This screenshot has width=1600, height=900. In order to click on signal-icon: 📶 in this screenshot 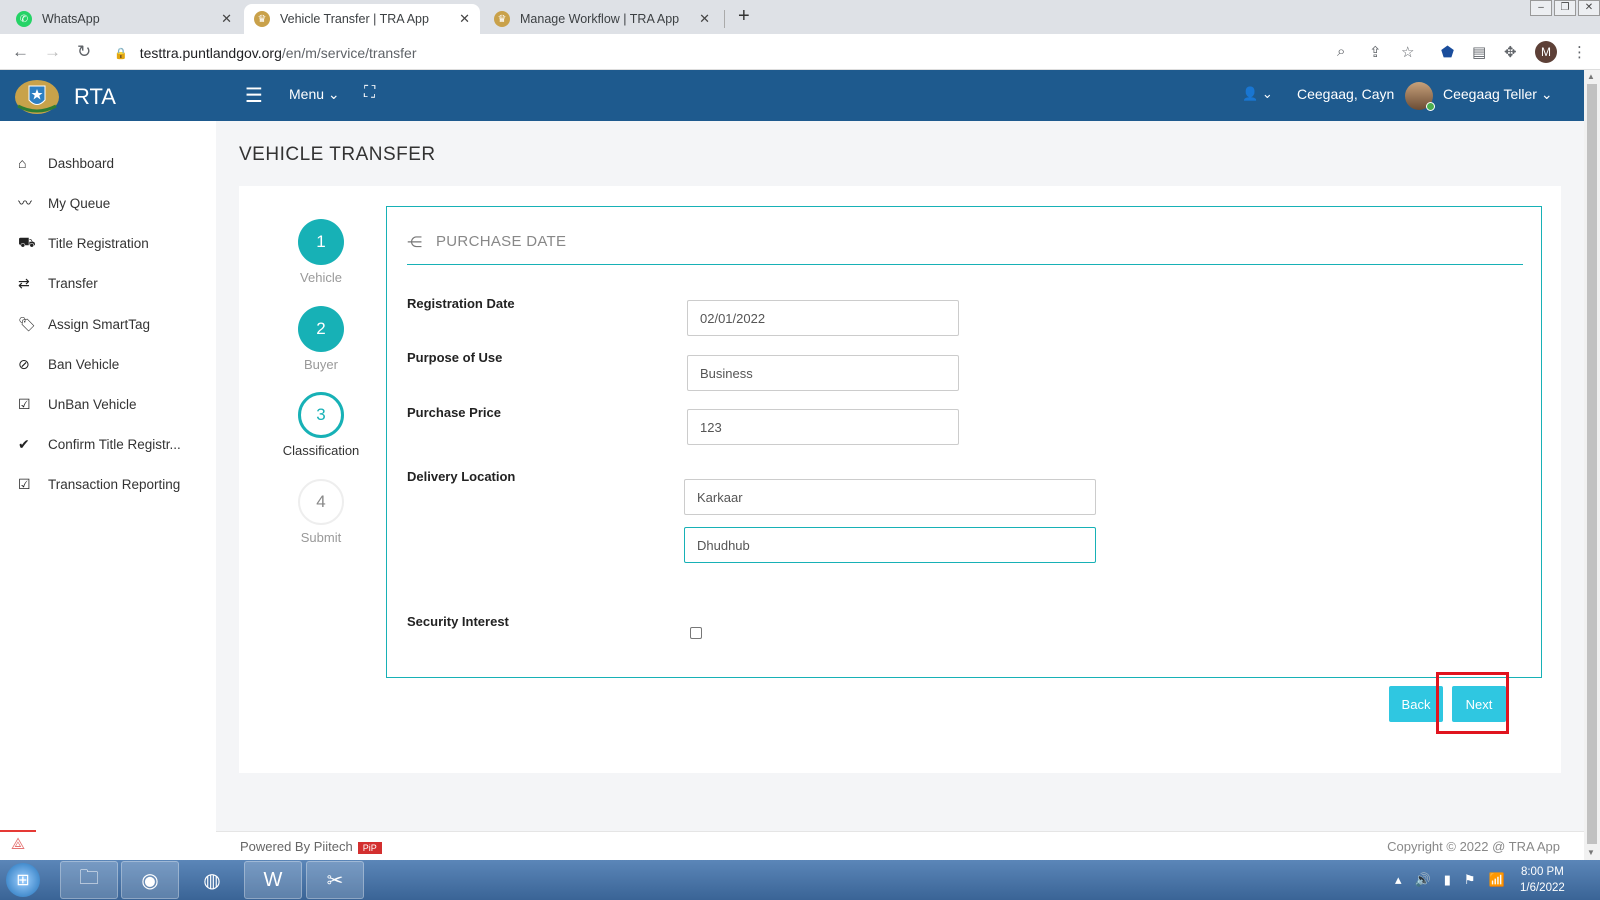, I will do `click(1497, 880)`.